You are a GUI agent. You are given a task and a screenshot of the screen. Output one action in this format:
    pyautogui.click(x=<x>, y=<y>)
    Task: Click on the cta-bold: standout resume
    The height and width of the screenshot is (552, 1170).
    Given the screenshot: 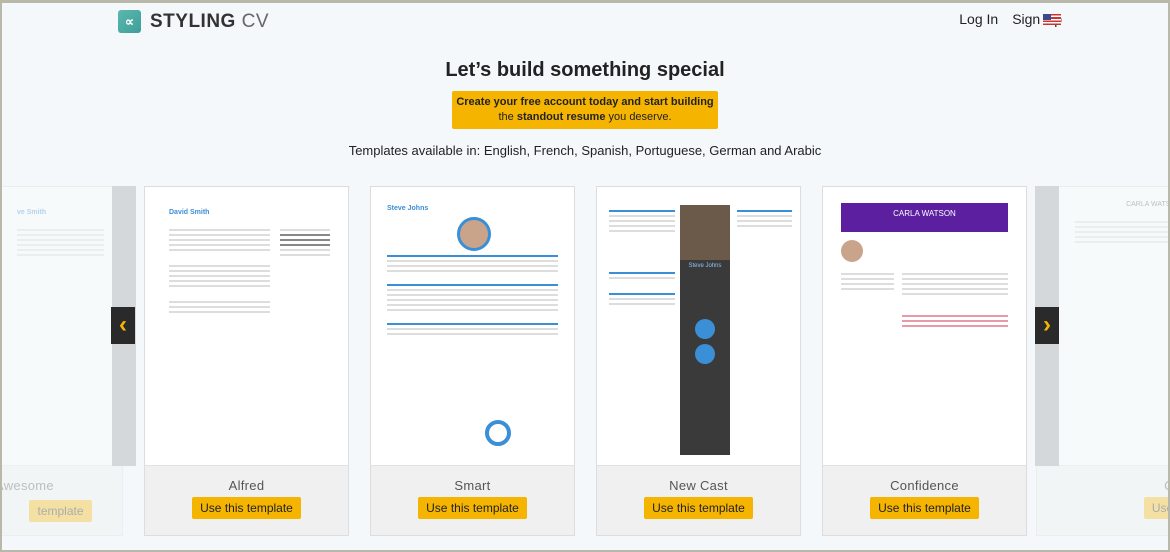 What is the action you would take?
    pyautogui.click(x=561, y=117)
    